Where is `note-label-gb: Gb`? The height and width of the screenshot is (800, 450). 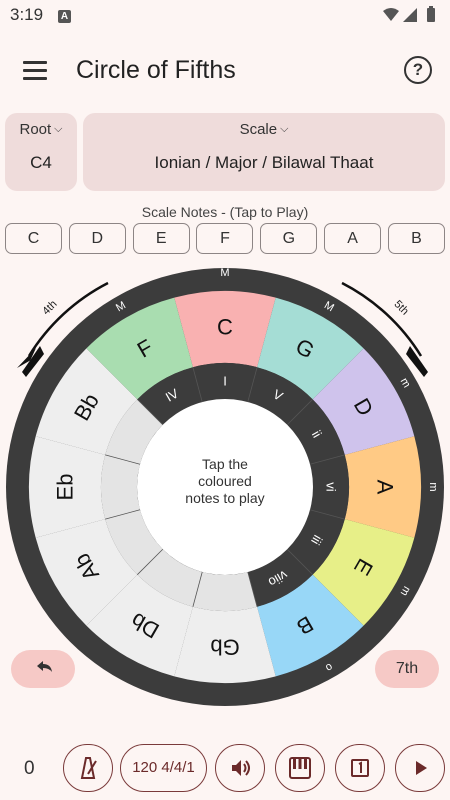
note-label-gb: Gb is located at coordinates (224, 647).